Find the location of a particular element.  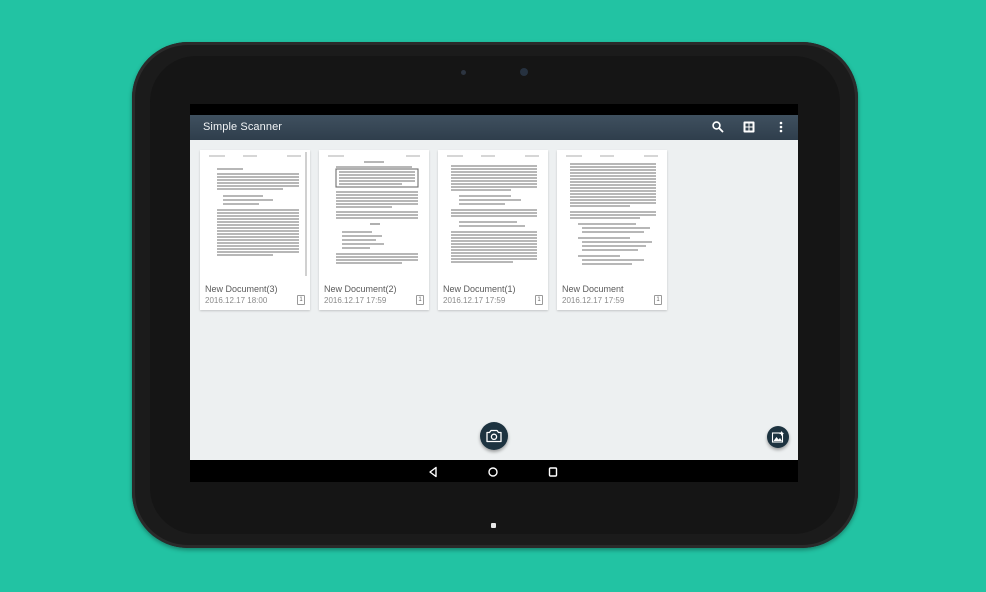

grid-view-icon is located at coordinates (749, 127).